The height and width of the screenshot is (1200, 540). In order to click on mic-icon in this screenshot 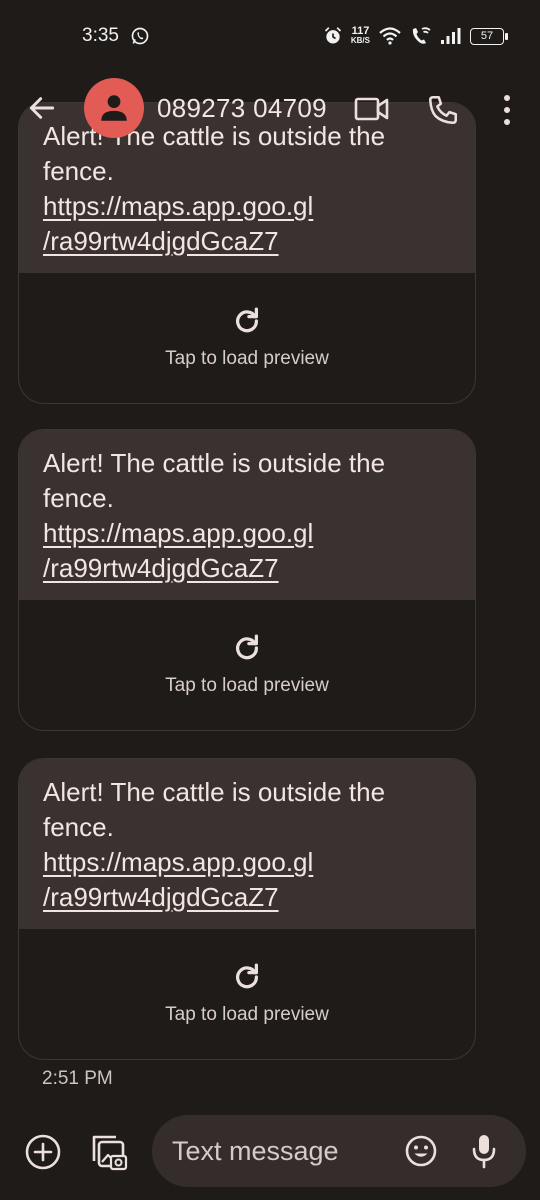, I will do `click(484, 1151)`.